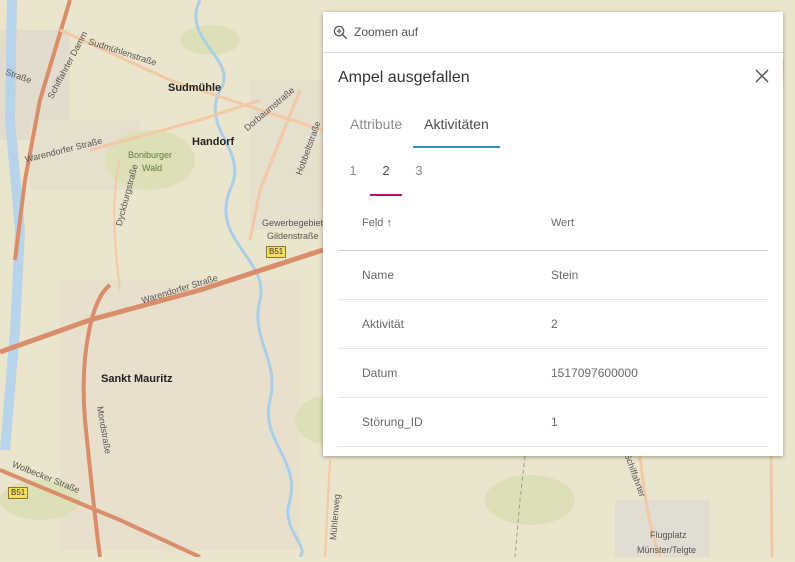 This screenshot has width=795, height=562. I want to click on map-label-sankt-mauritz: Sankt Mauritz, so click(137, 379).